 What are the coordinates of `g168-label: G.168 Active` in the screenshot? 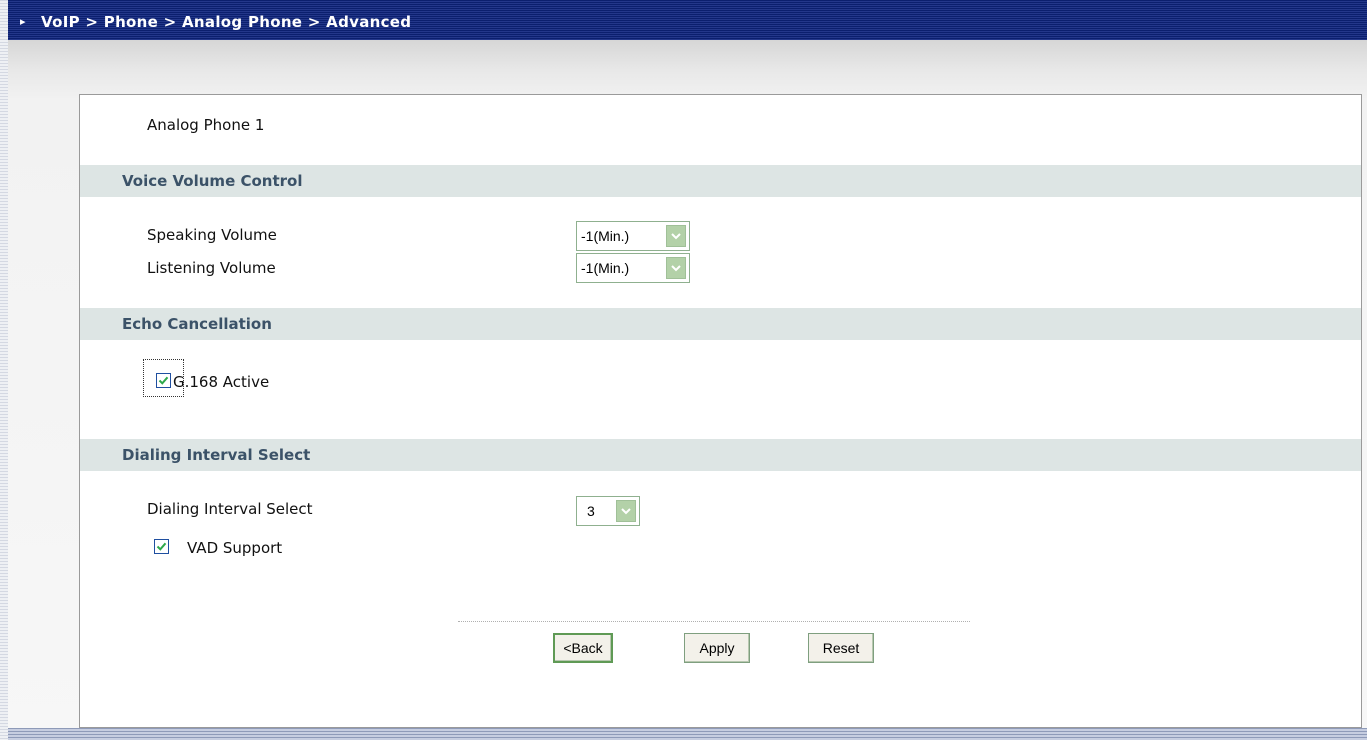 It's located at (221, 382).